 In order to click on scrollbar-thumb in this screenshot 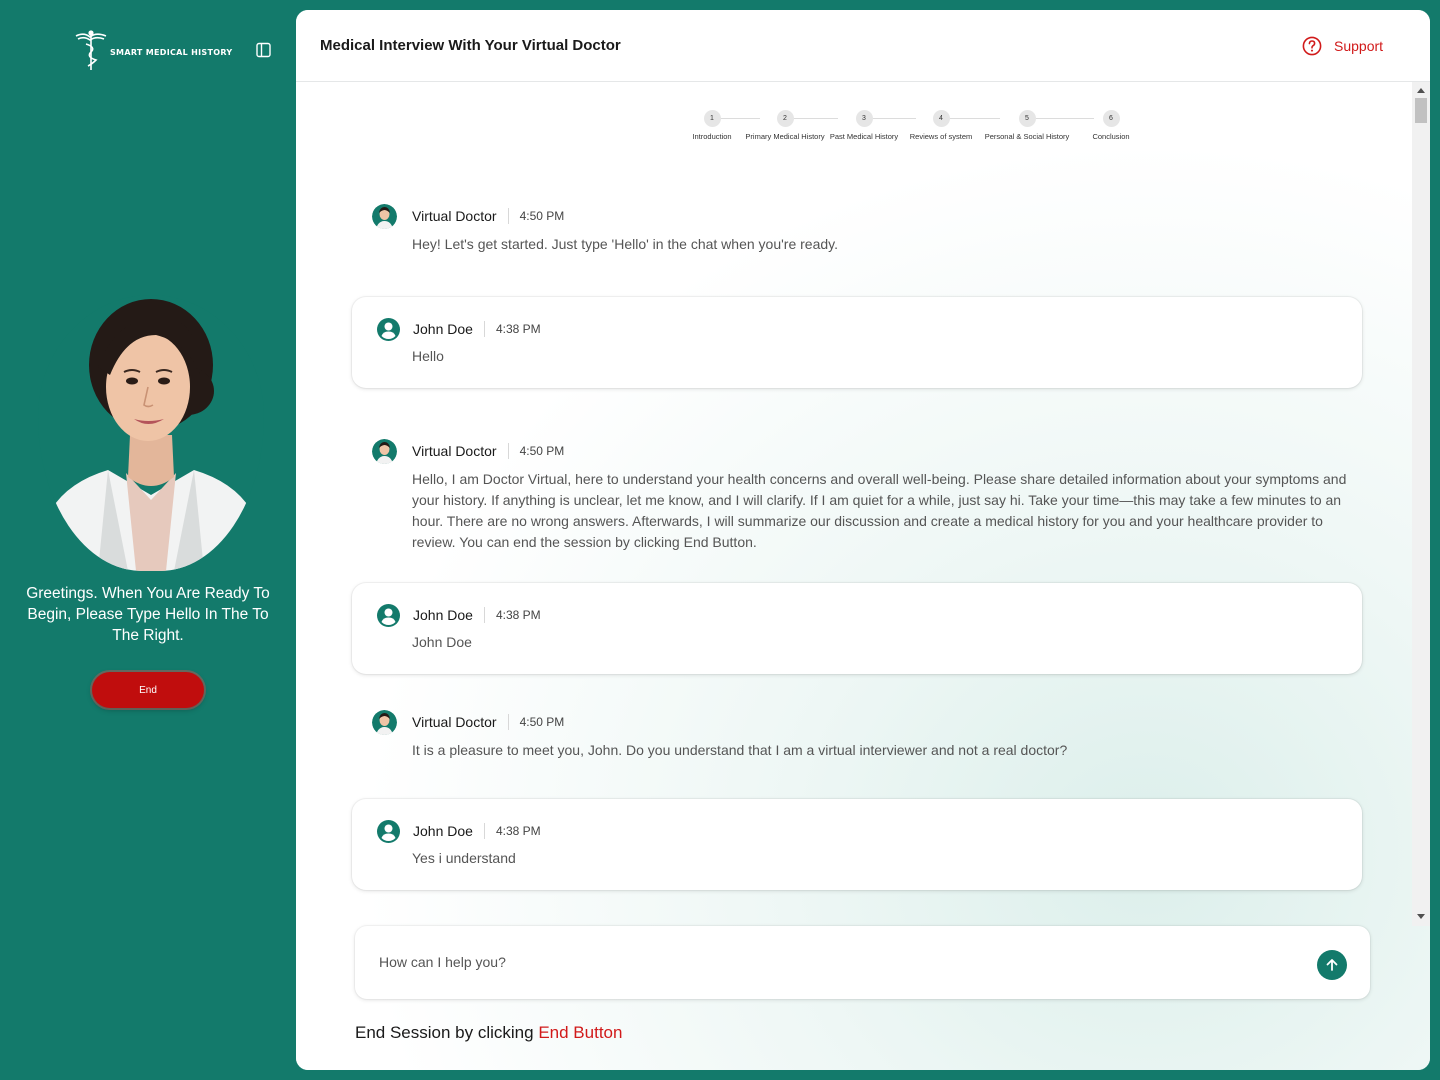, I will do `click(1421, 110)`.